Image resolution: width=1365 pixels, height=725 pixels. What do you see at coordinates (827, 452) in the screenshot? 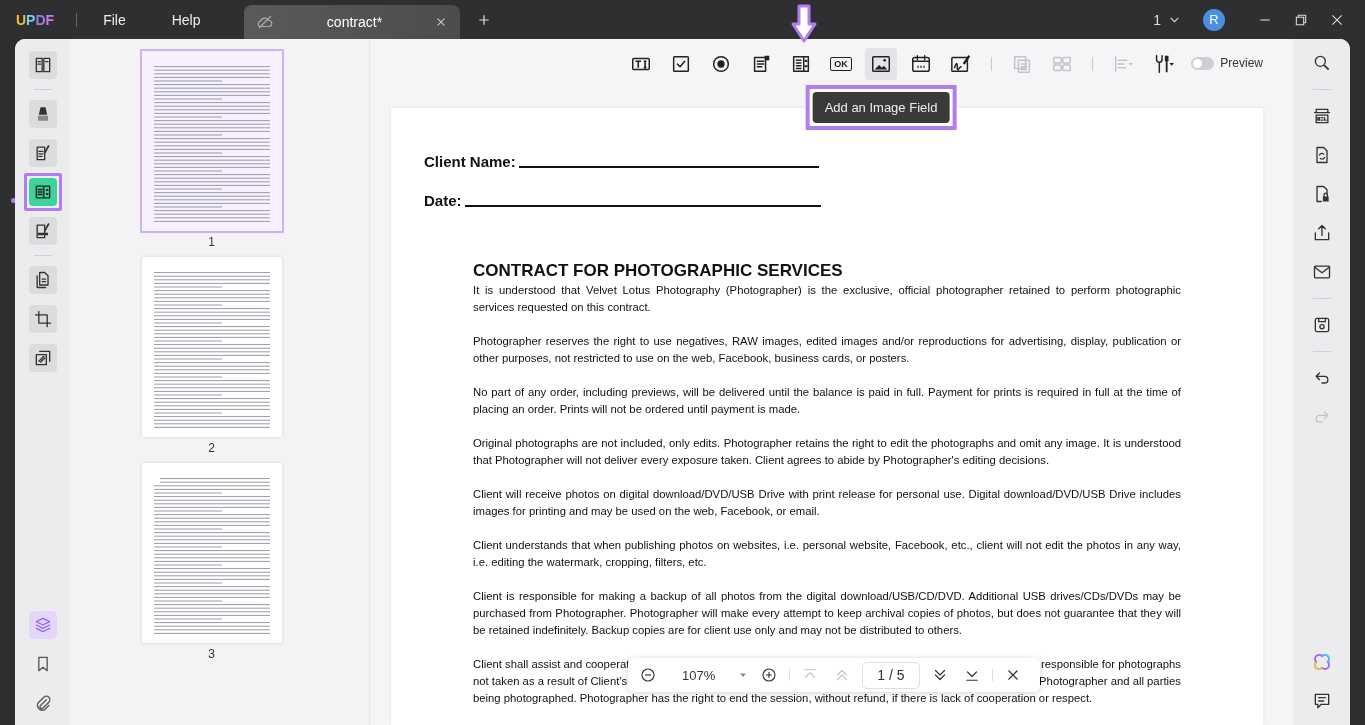
I see `paragraph: Original photographs are not included, only edits. Photographer retains the right to edit the photographs and omit any image. It is understood that Photographer will not deliver every exposure taken. Client agrees to abide by Photographer's editing decisions.` at bounding box center [827, 452].